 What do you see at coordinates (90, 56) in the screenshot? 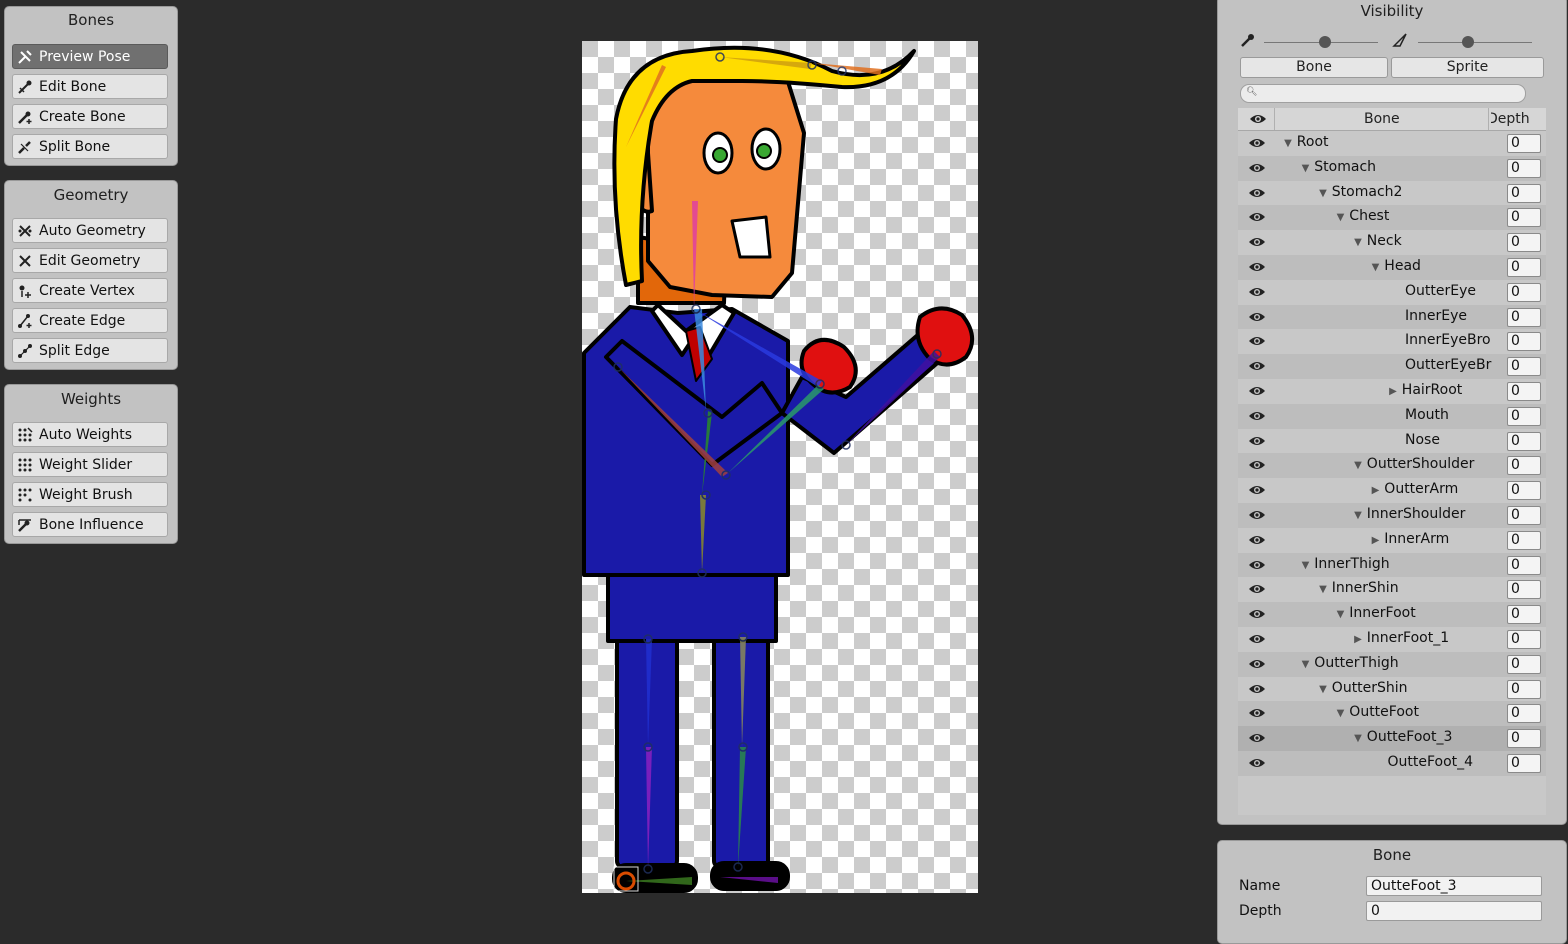
I see `preview-pose-button: Preview Pose` at bounding box center [90, 56].